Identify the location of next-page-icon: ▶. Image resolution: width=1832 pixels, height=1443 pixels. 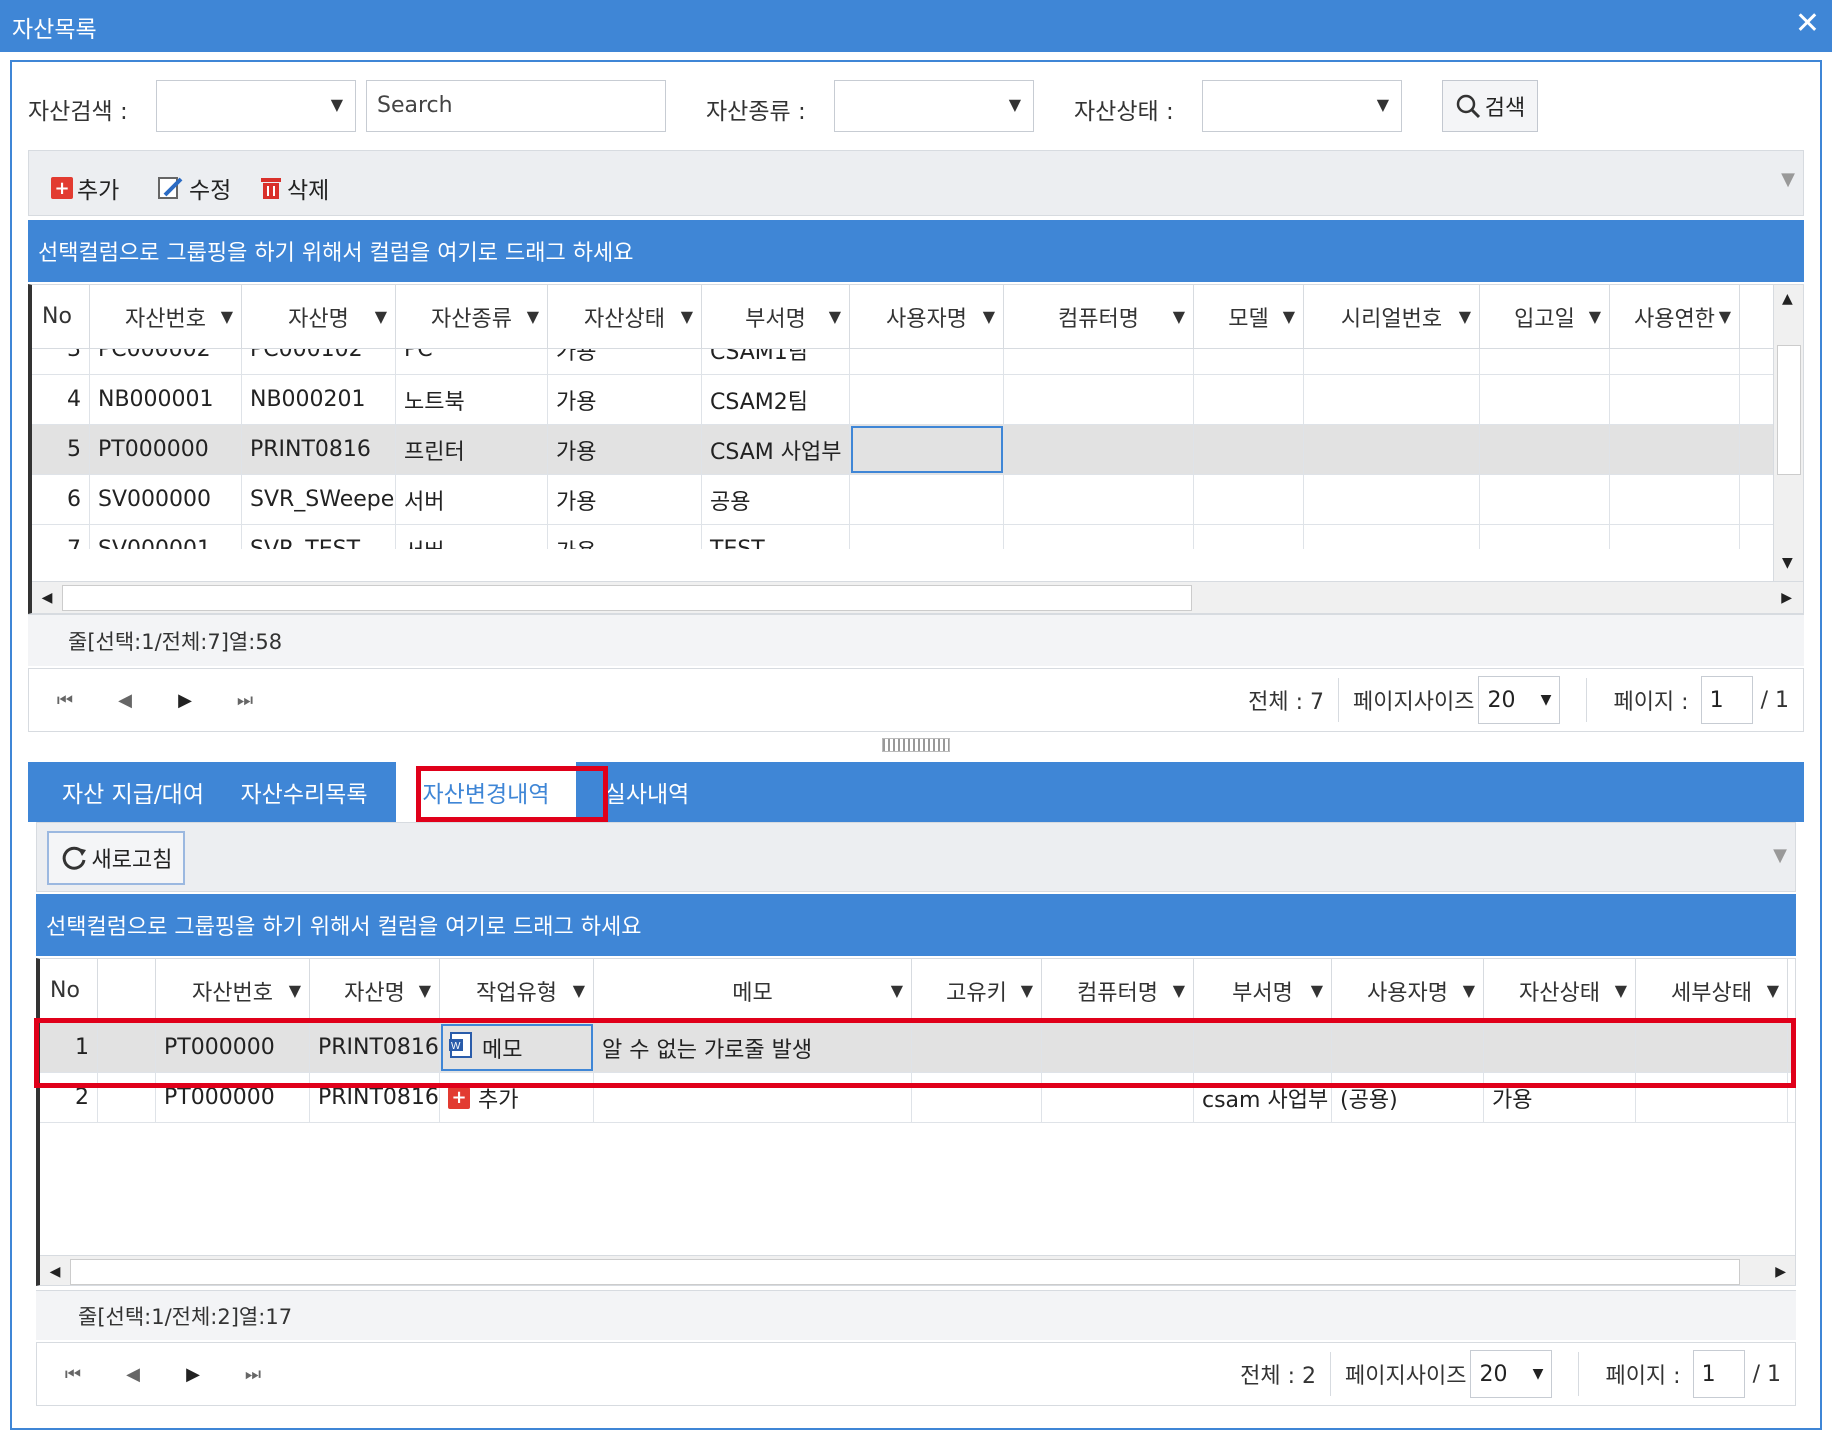
(193, 1374).